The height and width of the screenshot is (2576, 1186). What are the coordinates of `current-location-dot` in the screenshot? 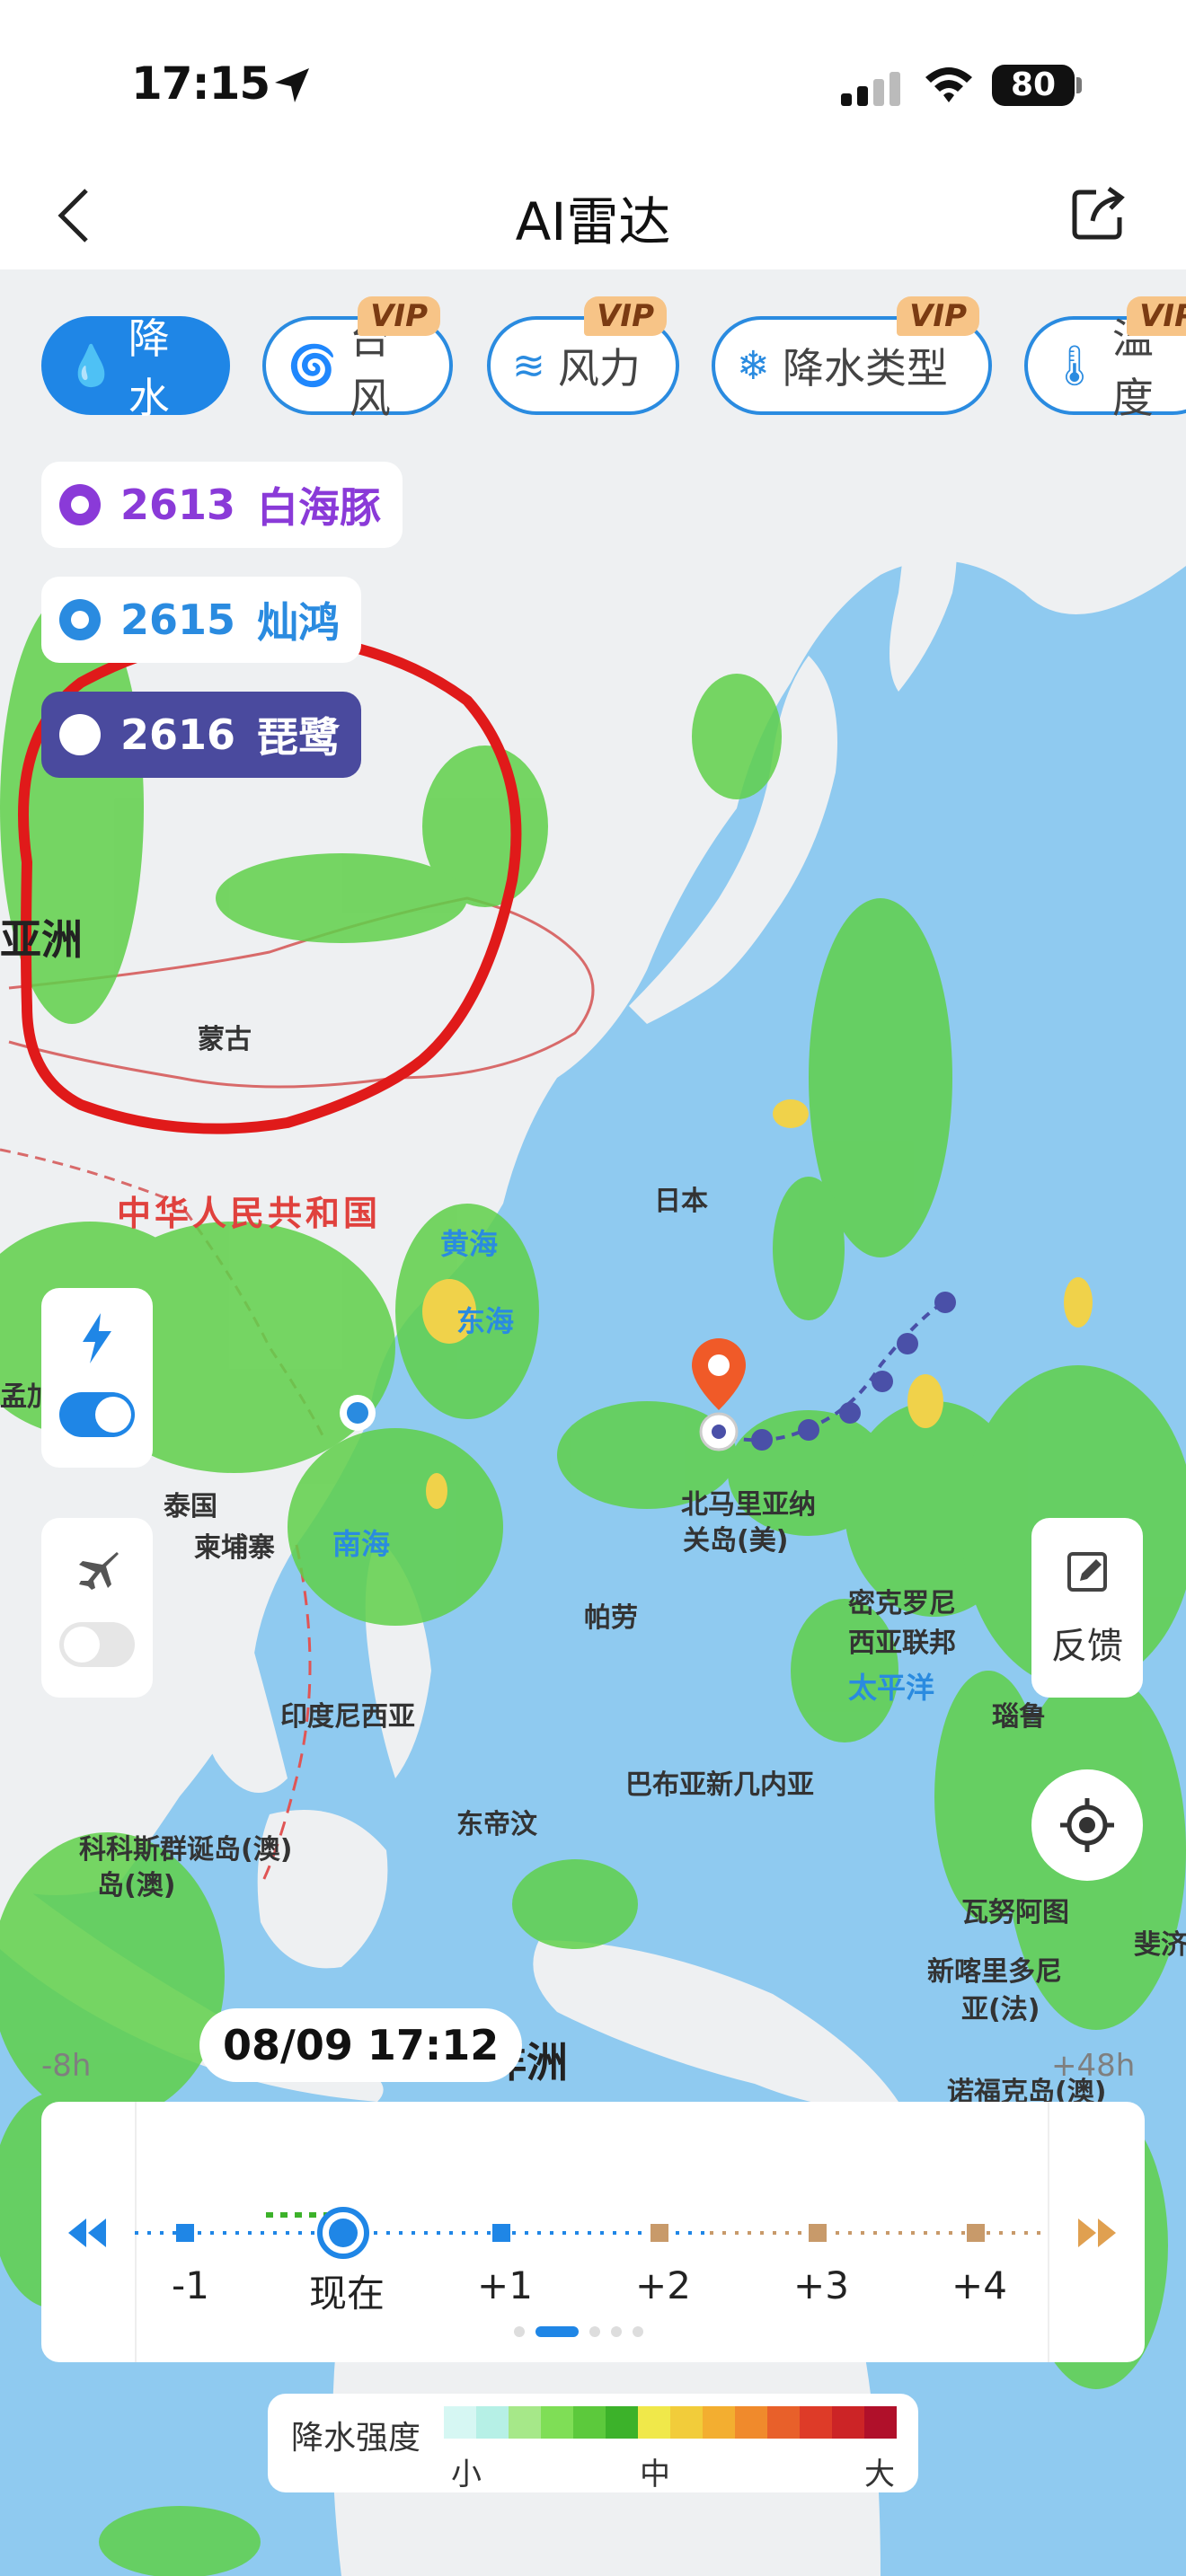 It's located at (358, 1413).